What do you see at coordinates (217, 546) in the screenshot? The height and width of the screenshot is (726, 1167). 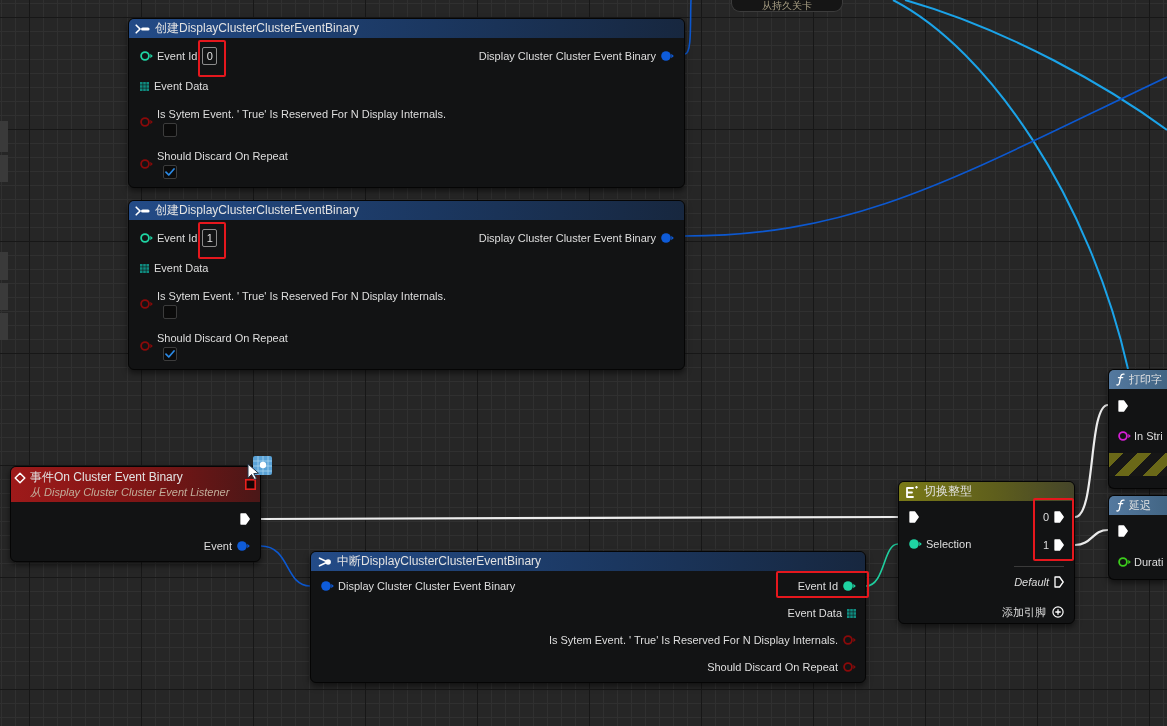 I see `pin-label: Event` at bounding box center [217, 546].